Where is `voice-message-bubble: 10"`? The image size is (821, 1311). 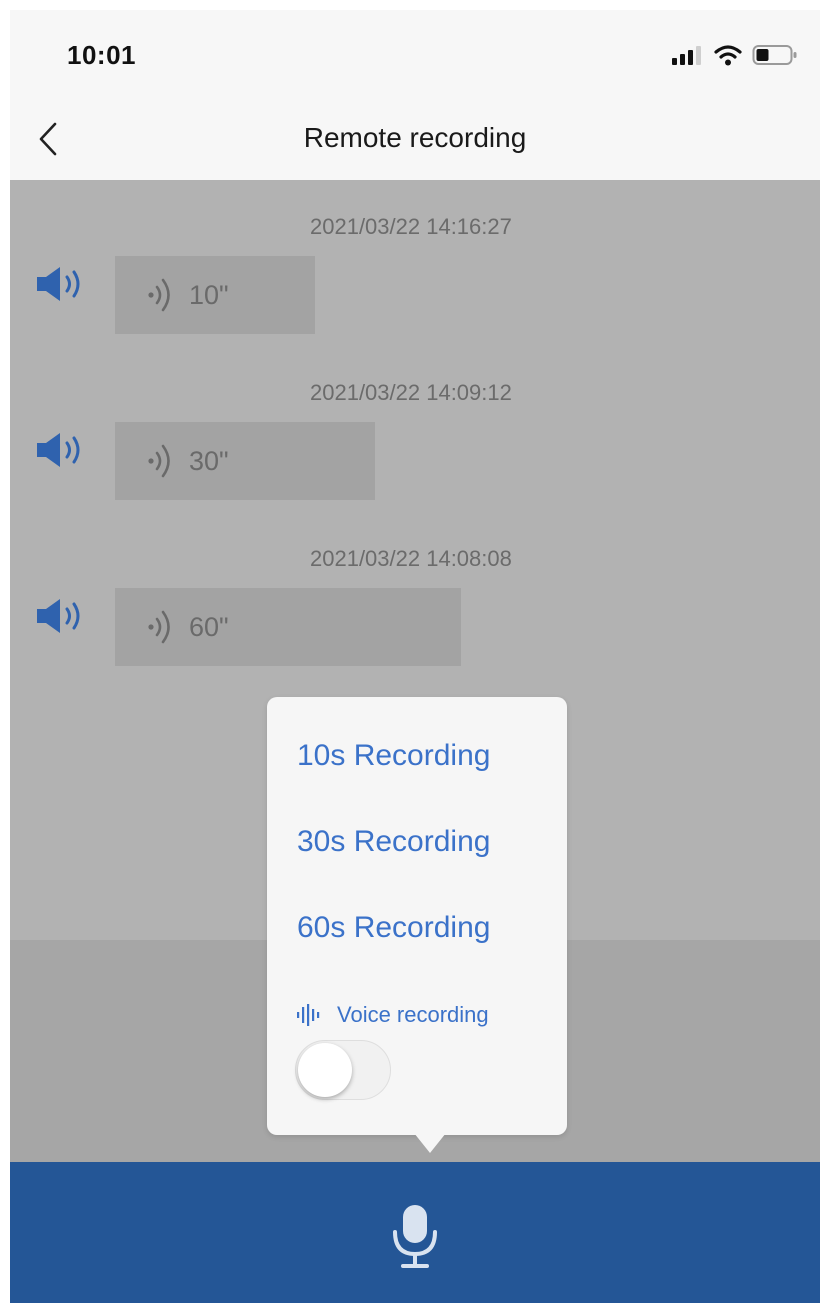 voice-message-bubble: 10" is located at coordinates (215, 295).